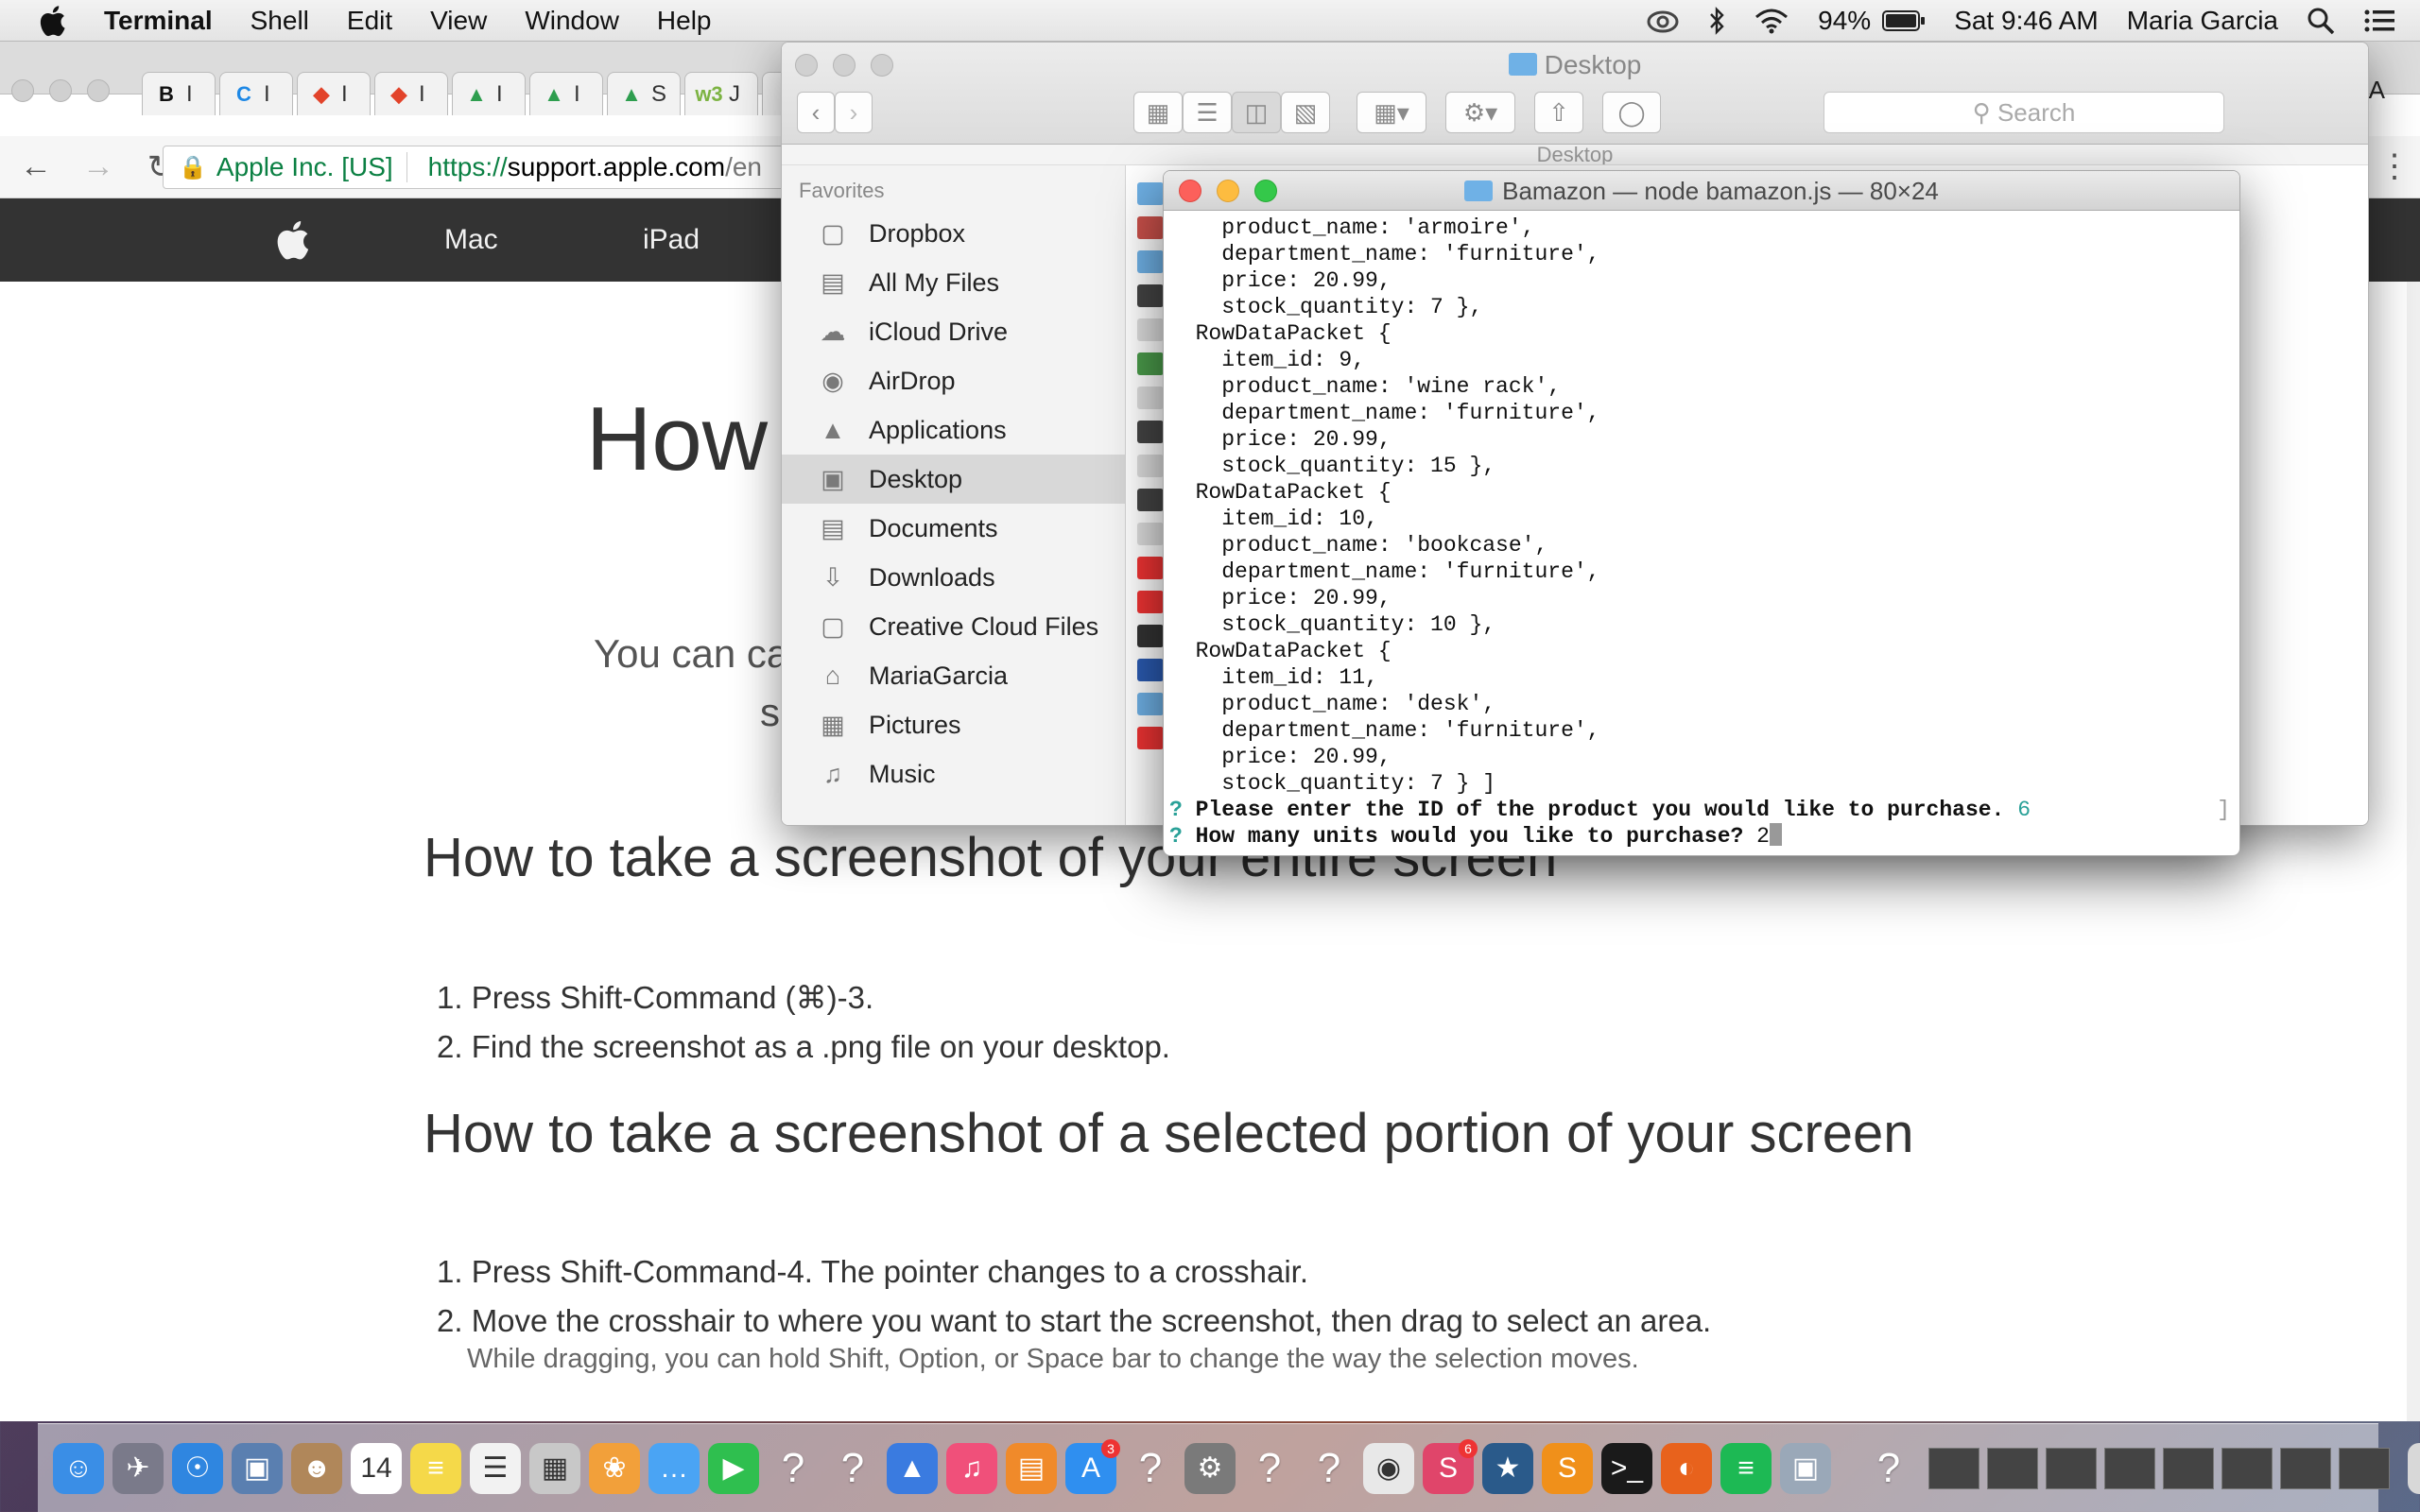 The height and width of the screenshot is (1512, 2420). I want to click on sidebar-item-pictures: ▦ Pictures, so click(953, 724).